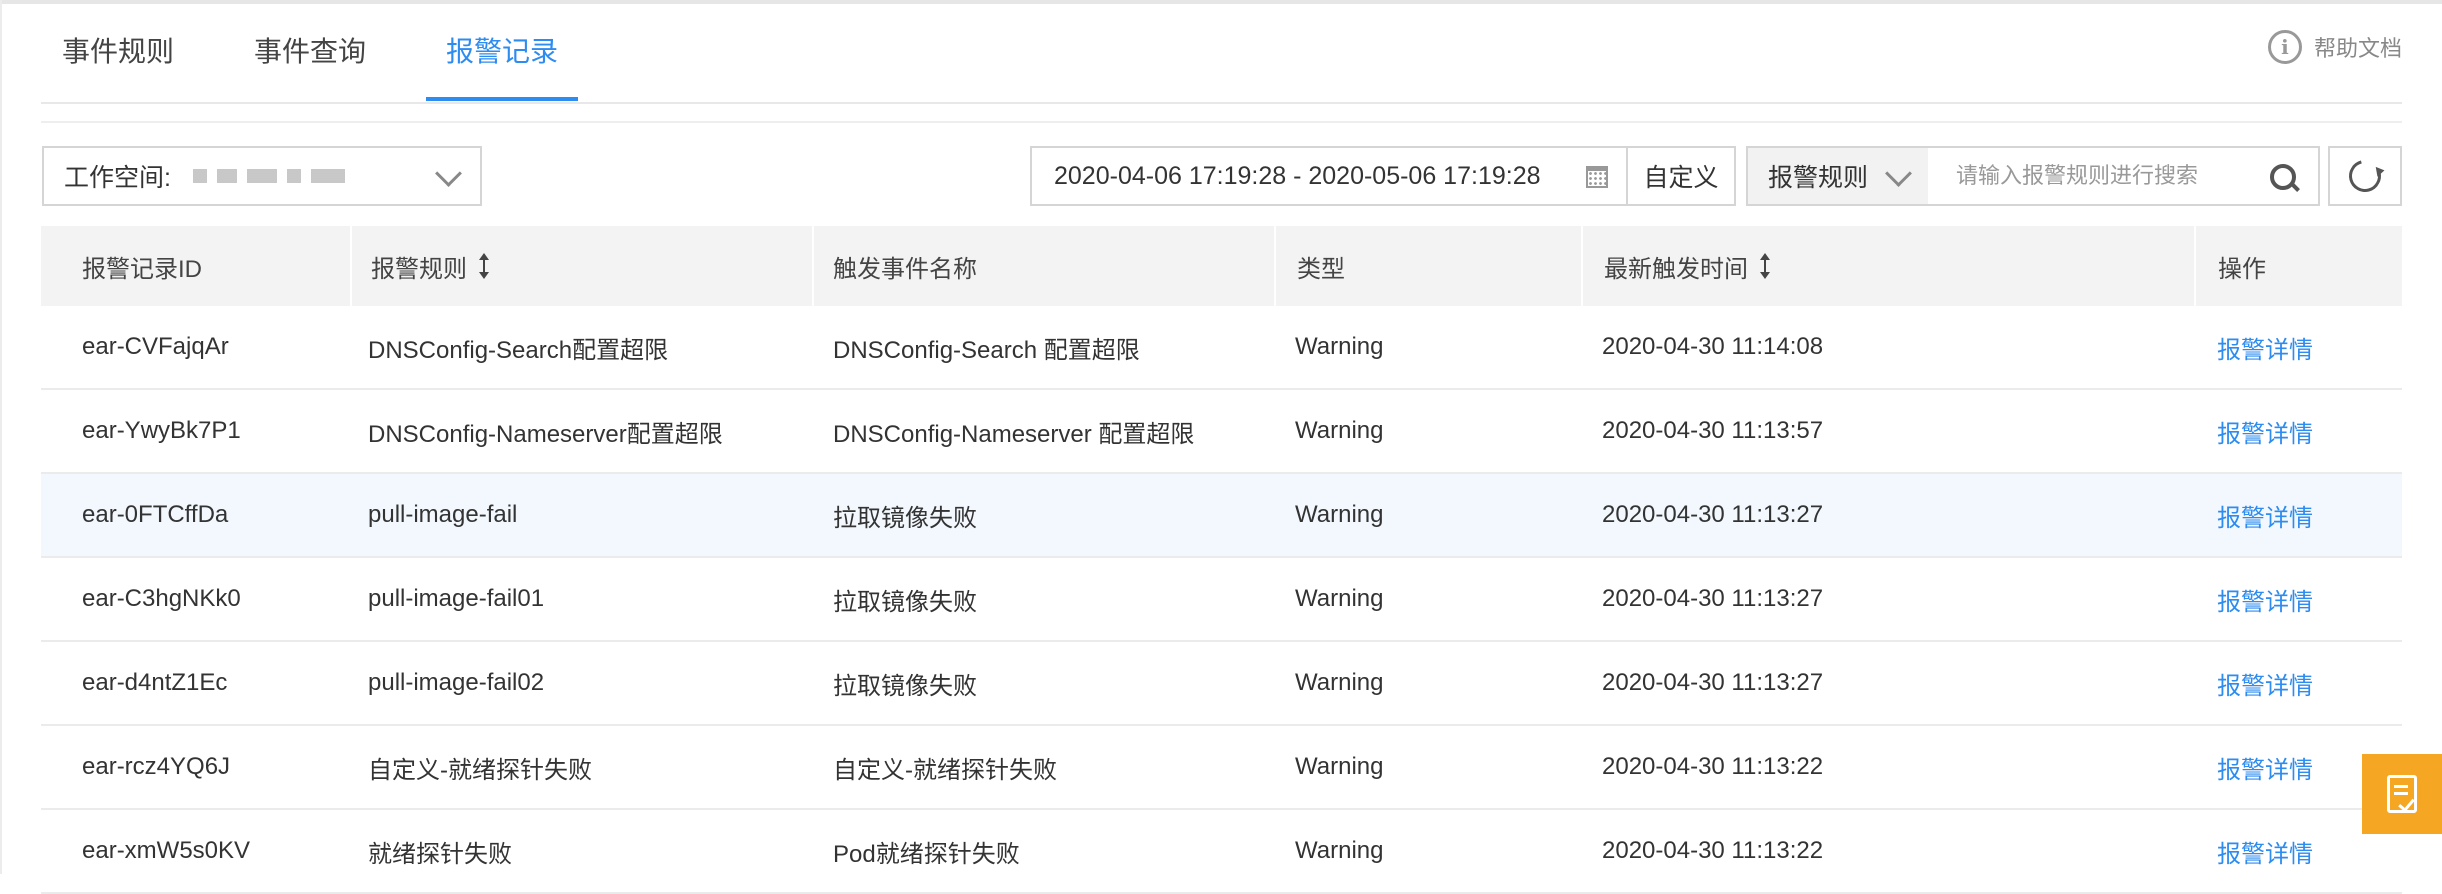 The image size is (2442, 894). I want to click on search-field-label: 报警规则, so click(1818, 178).